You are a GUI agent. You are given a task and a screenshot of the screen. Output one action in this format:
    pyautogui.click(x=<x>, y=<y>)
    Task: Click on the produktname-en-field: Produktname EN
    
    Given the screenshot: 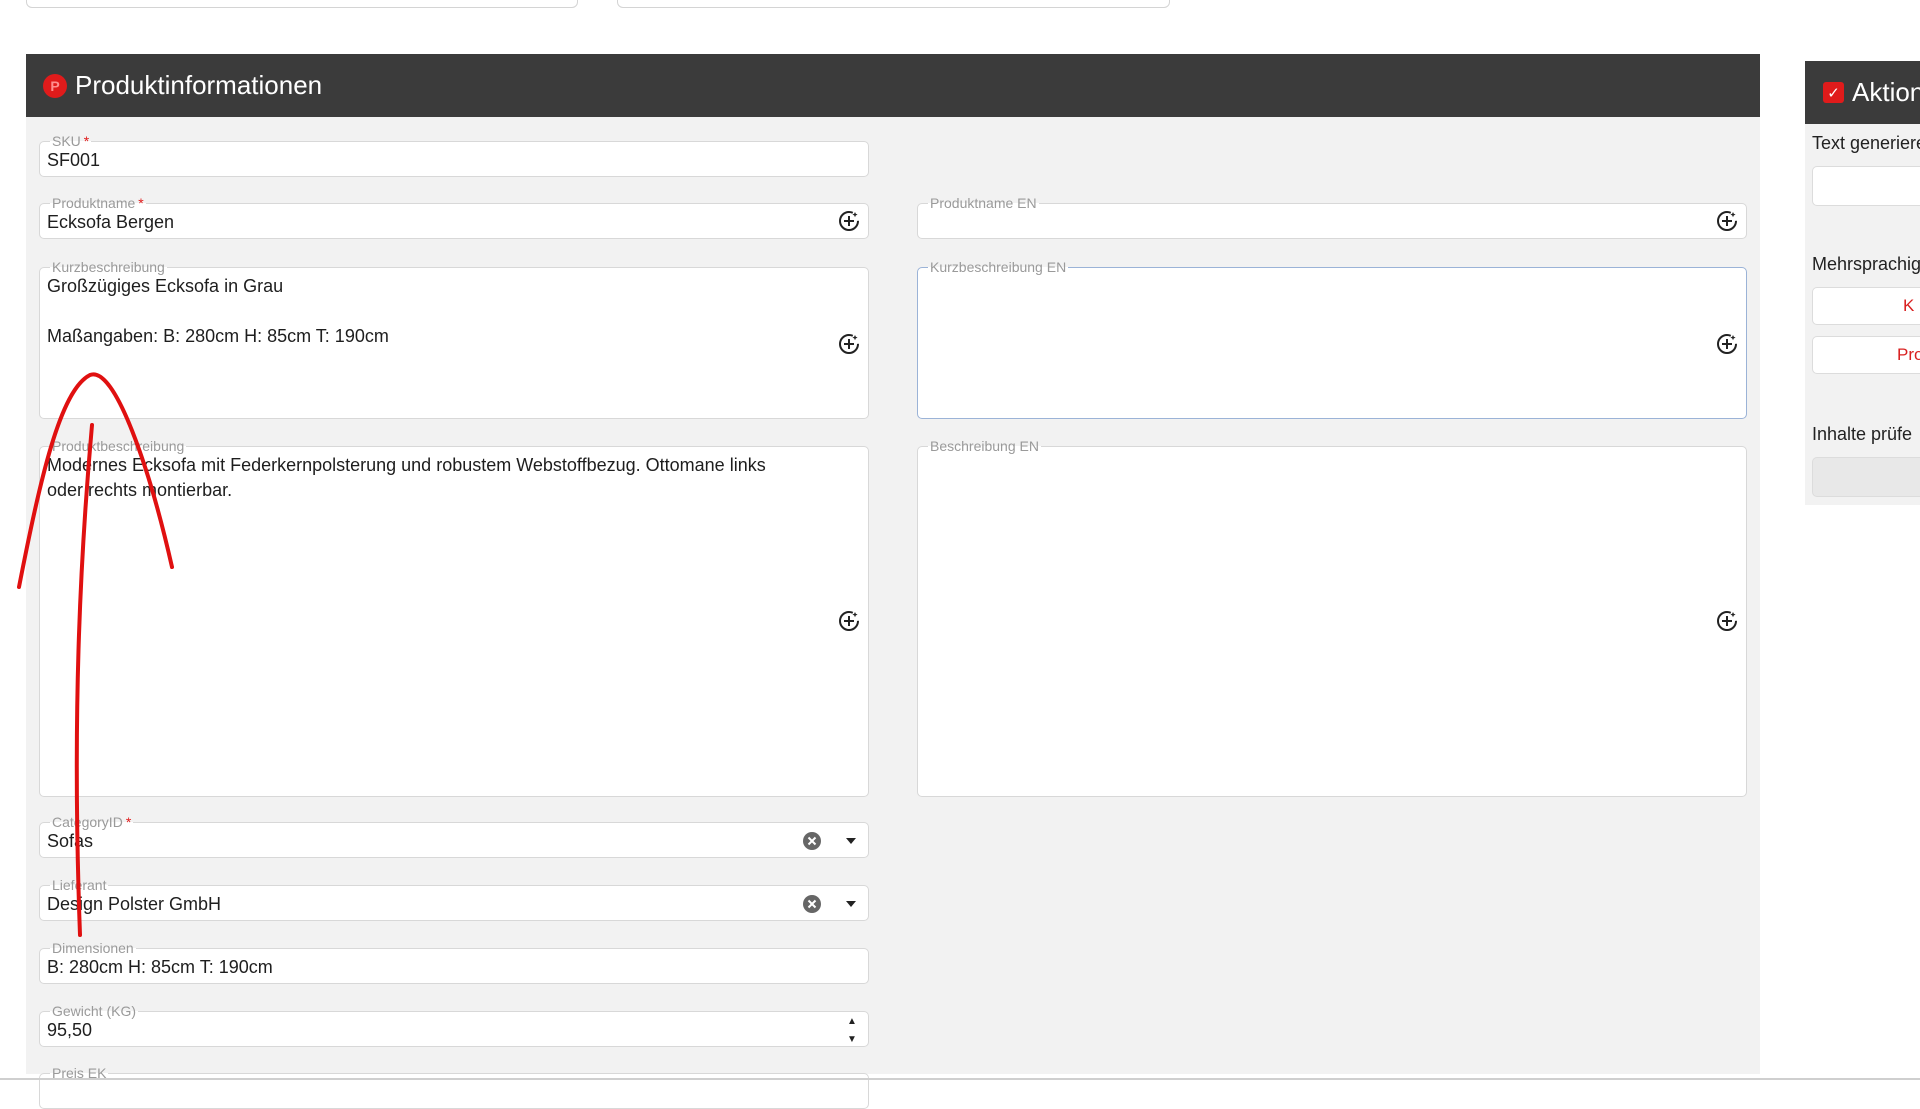 What is the action you would take?
    pyautogui.click(x=1332, y=217)
    